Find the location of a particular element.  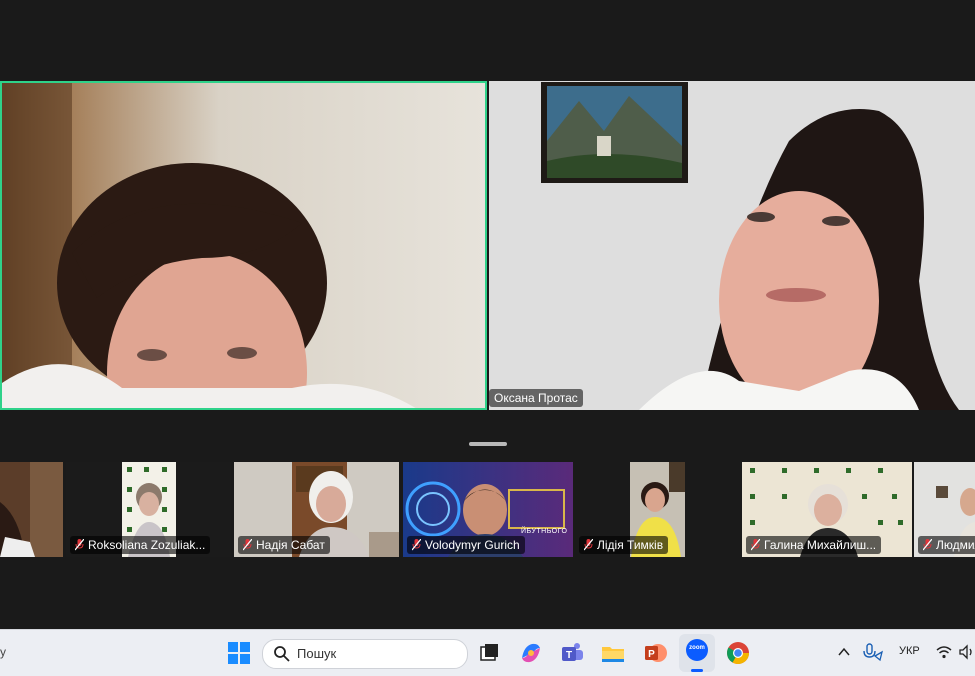

chevron-up-icon is located at coordinates (844, 651).